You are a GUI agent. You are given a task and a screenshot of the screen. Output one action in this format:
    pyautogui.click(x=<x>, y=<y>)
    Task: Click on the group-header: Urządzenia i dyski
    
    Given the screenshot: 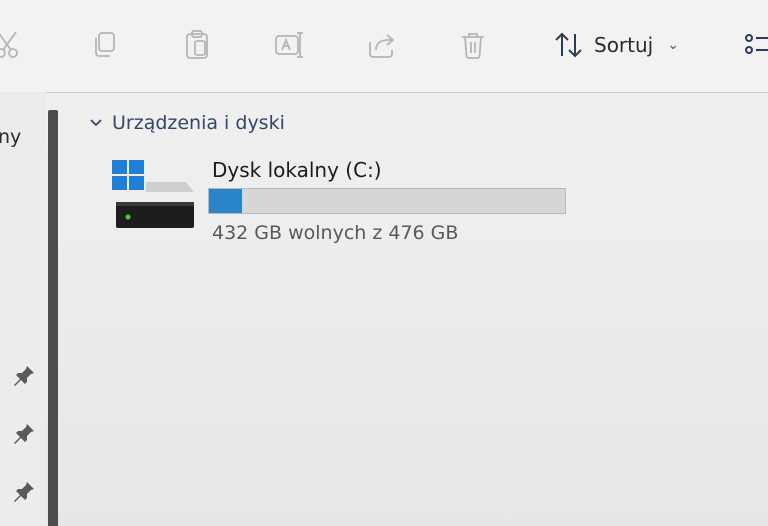 What is the action you would take?
    pyautogui.click(x=186, y=123)
    